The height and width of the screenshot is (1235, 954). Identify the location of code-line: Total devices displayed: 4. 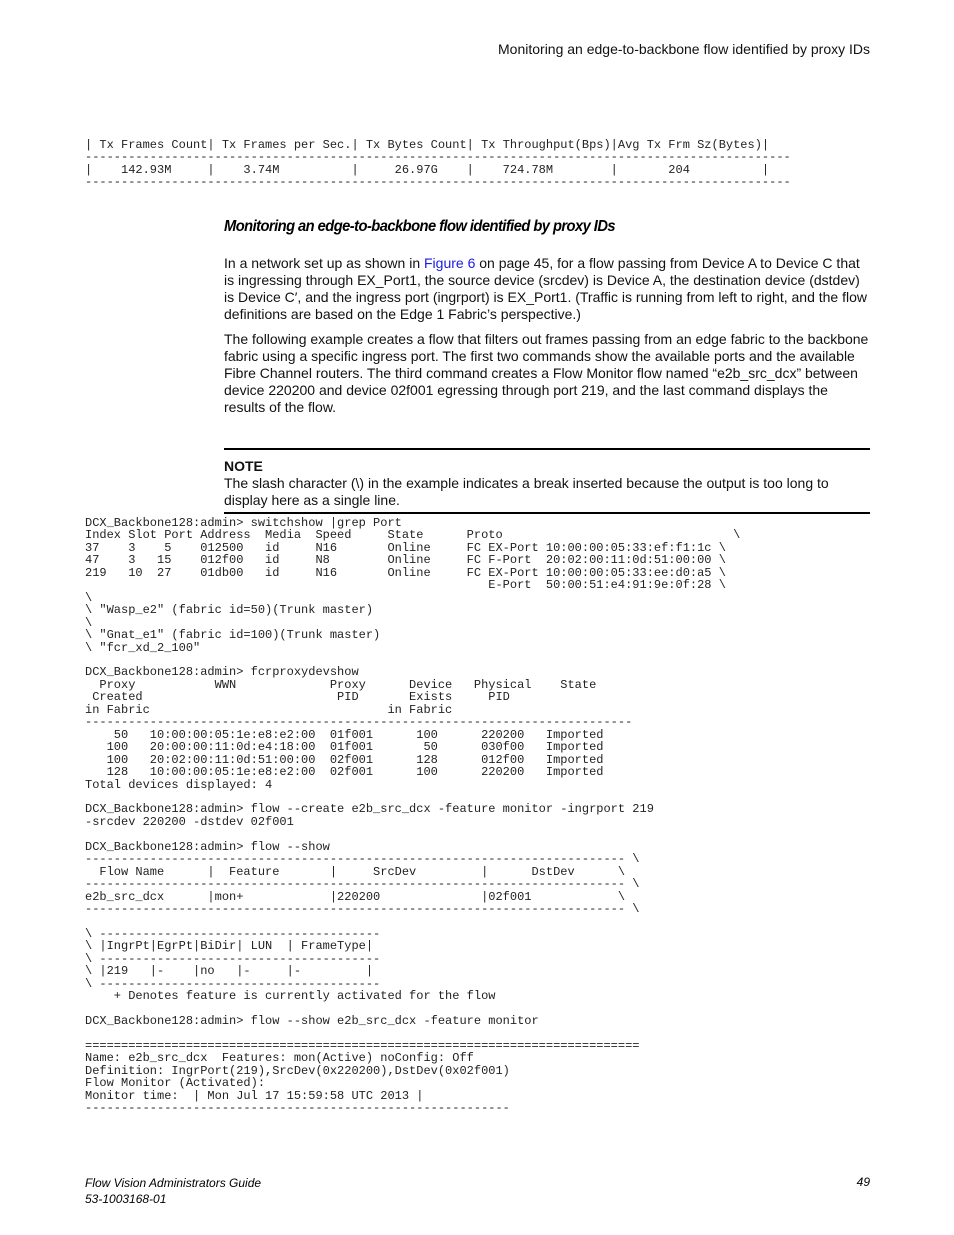
(179, 784).